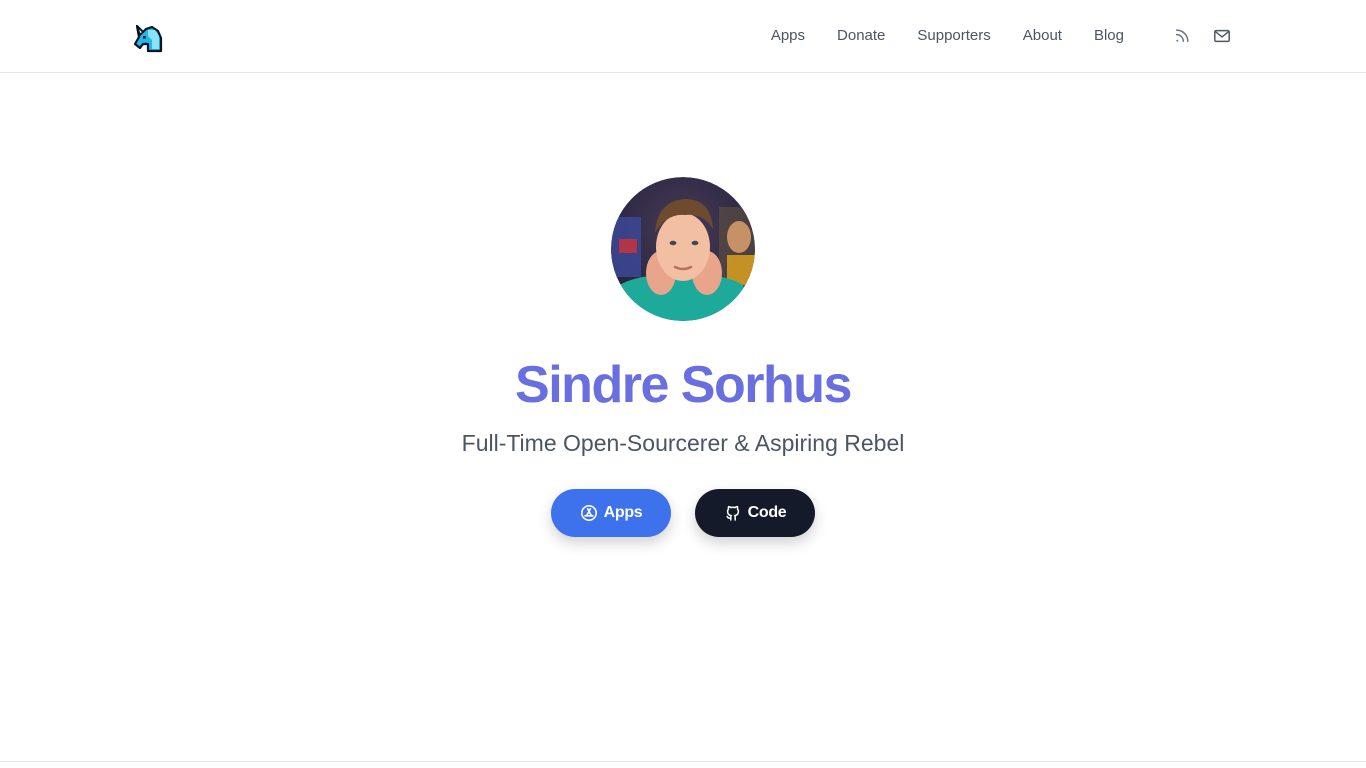 Image resolution: width=1366 pixels, height=768 pixels. What do you see at coordinates (683, 249) in the screenshot?
I see `avatar` at bounding box center [683, 249].